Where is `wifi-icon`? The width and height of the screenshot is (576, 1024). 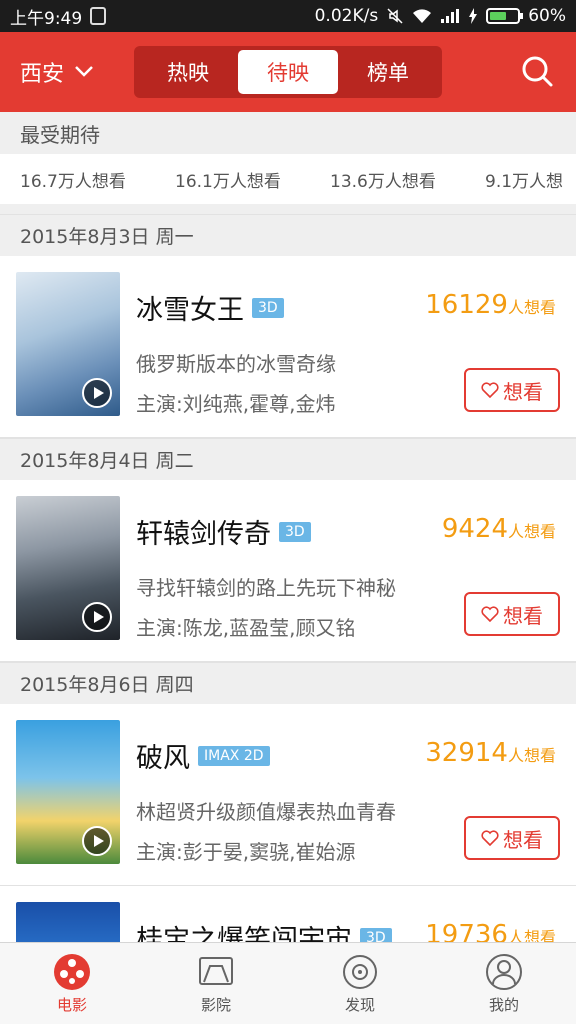
wifi-icon is located at coordinates (422, 16).